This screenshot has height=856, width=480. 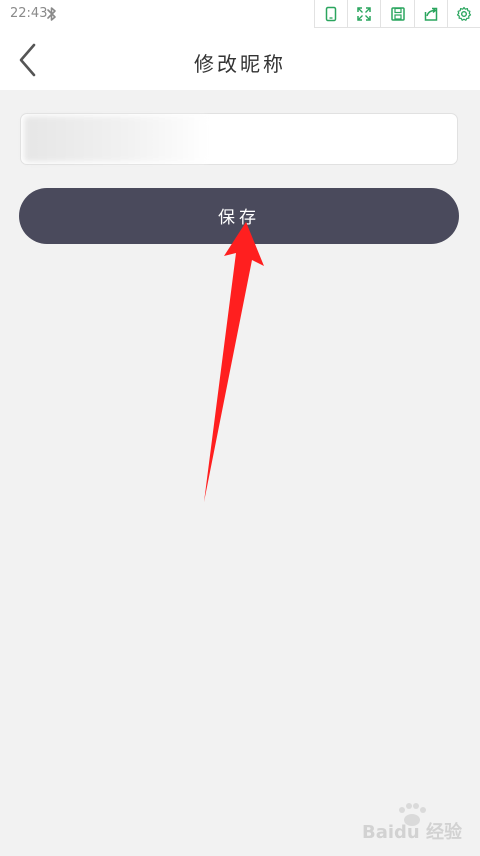 I want to click on expand-button, so click(x=365, y=13).